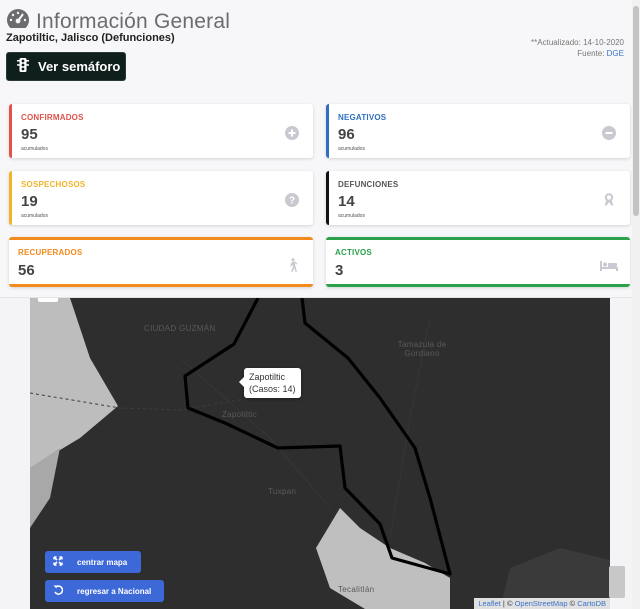 Image resolution: width=640 pixels, height=609 pixels. I want to click on card-value: 19, so click(29, 201).